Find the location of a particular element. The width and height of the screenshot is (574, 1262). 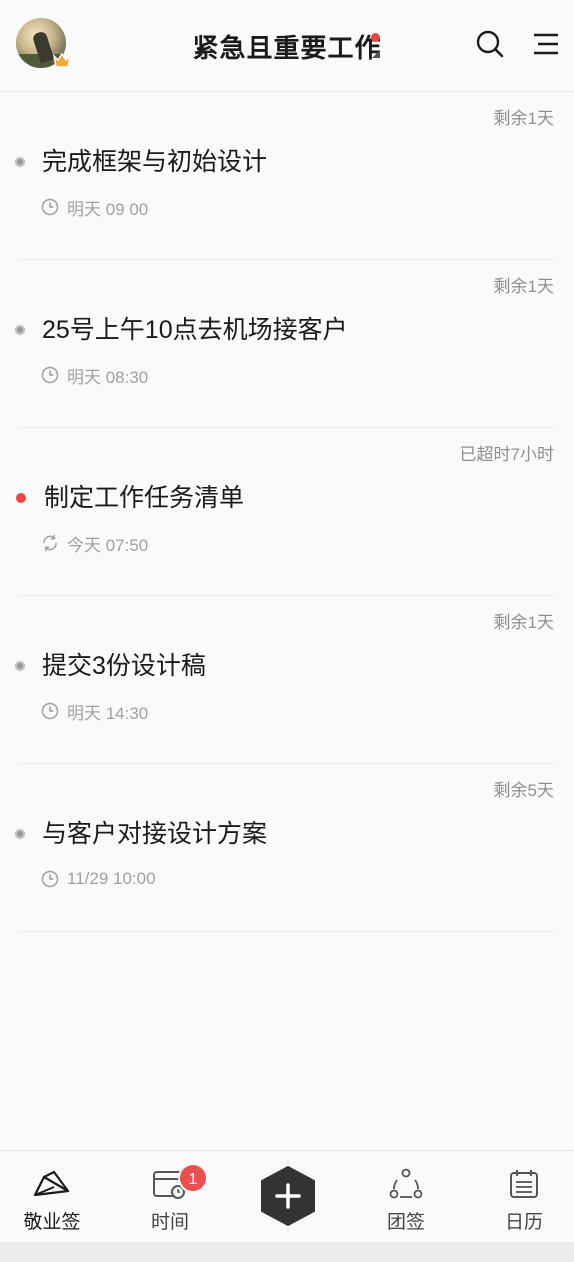

dropdown-caret-icon is located at coordinates (376, 54).